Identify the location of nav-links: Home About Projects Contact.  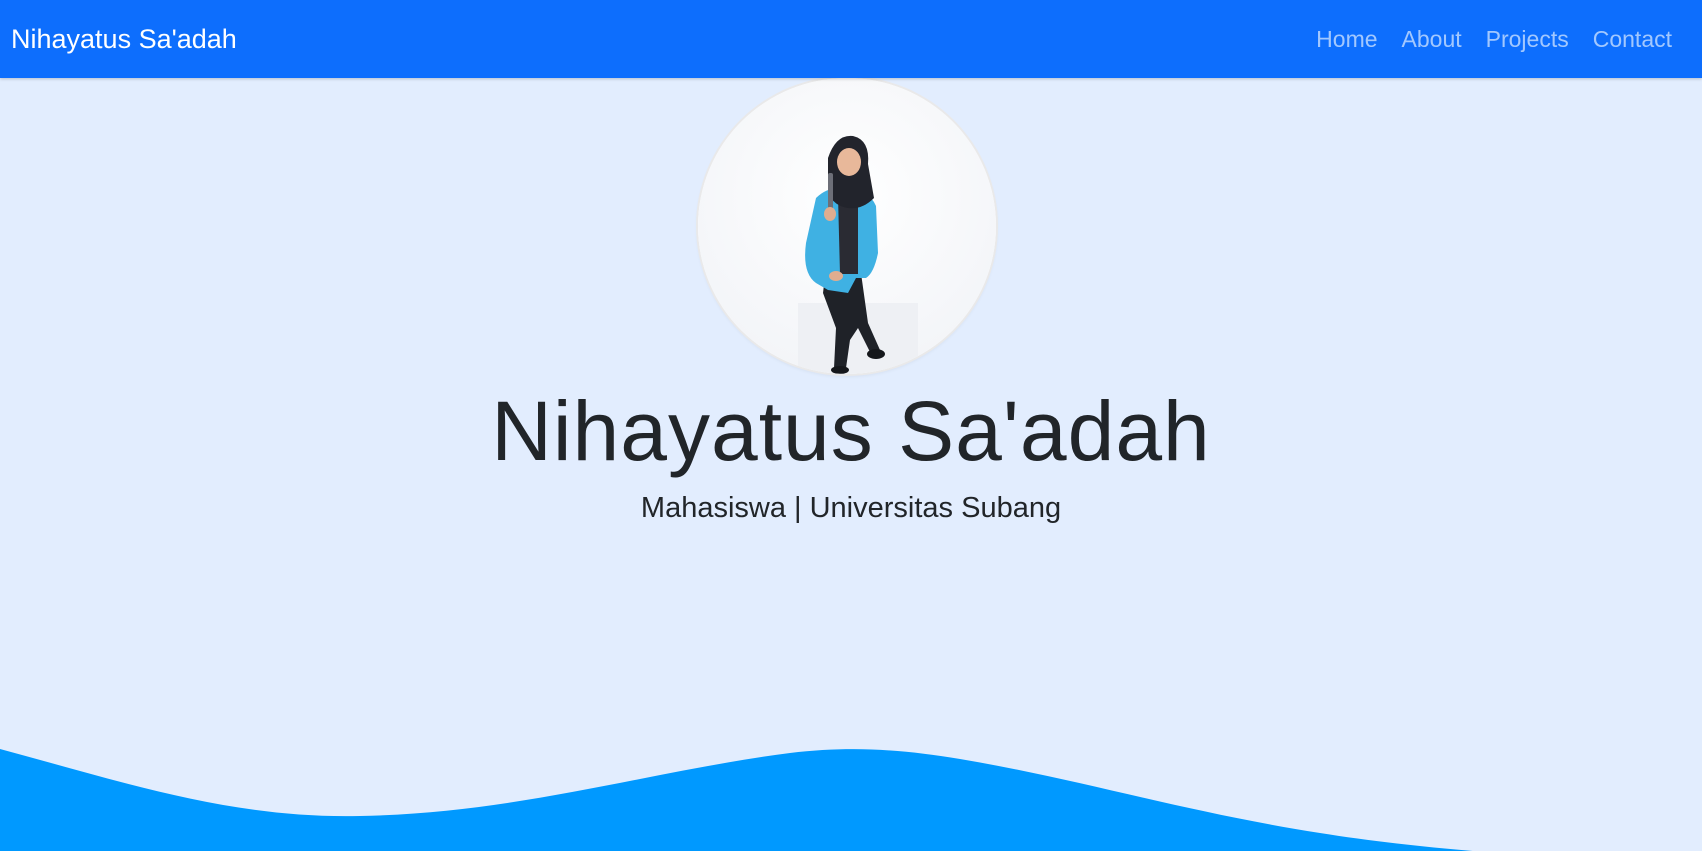
(1494, 39).